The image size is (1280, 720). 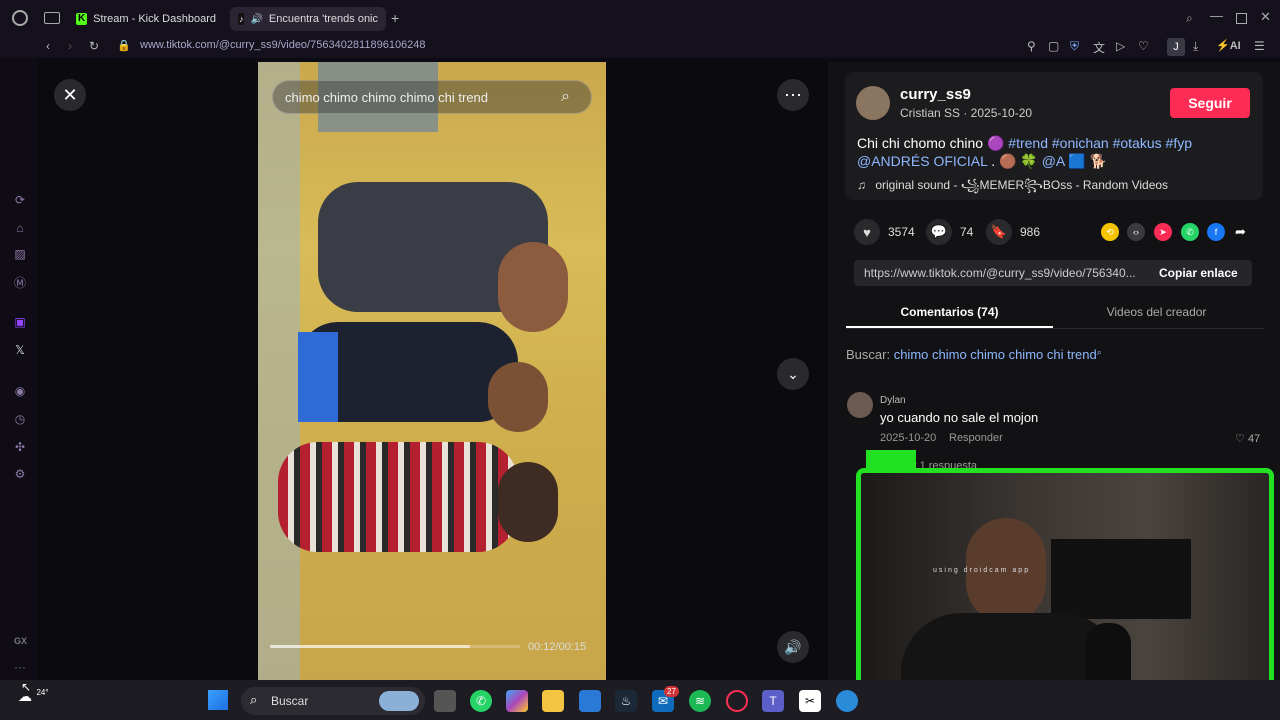 I want to click on hashtag: #onichan, so click(x=1080, y=143).